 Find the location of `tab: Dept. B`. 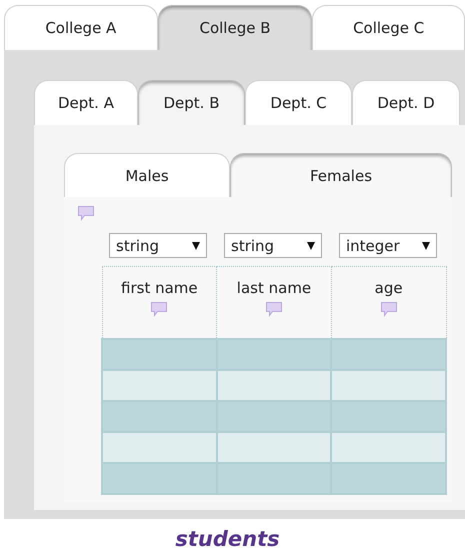

tab: Dept. B is located at coordinates (191, 102).